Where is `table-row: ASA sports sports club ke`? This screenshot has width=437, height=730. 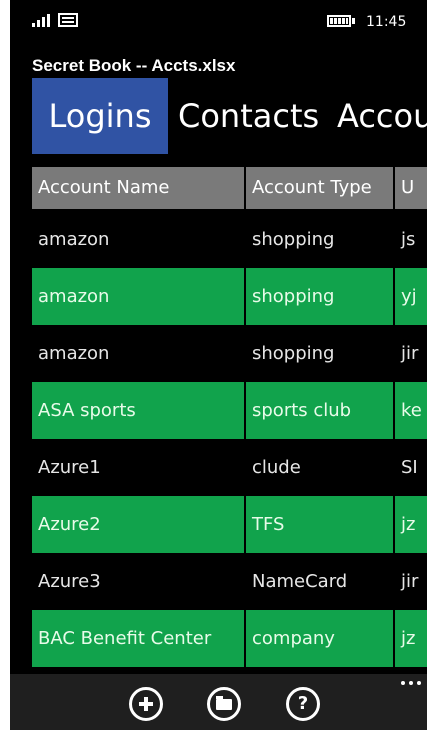 table-row: ASA sports sports club ke is located at coordinates (229, 410).